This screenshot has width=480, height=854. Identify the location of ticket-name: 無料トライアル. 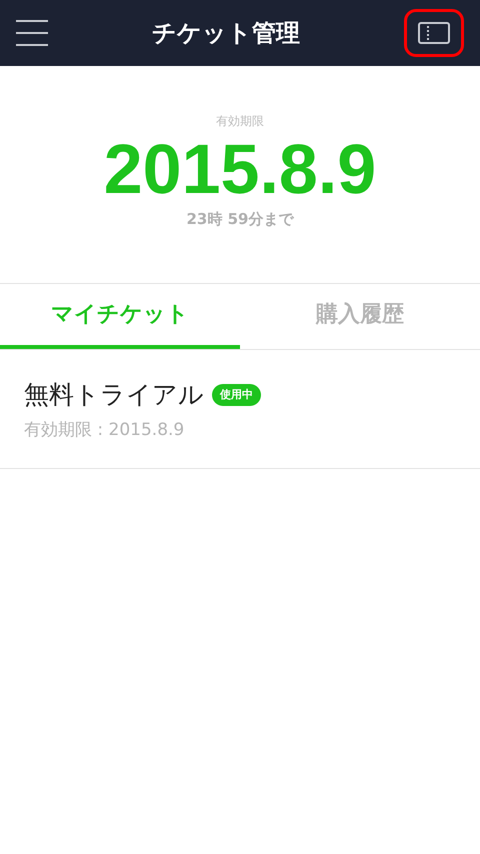
(114, 395).